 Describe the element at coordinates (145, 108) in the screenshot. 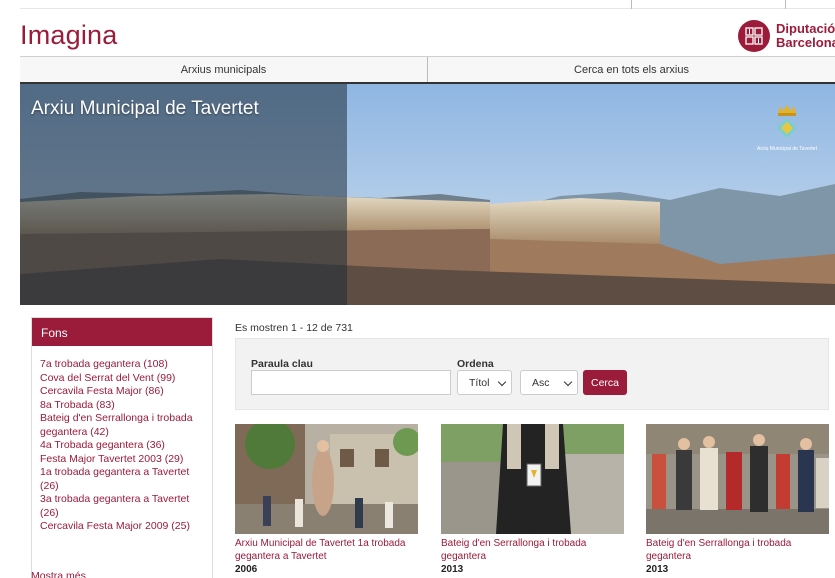

I see `archive-title: Arxiu Municipal de Tavertet` at that location.